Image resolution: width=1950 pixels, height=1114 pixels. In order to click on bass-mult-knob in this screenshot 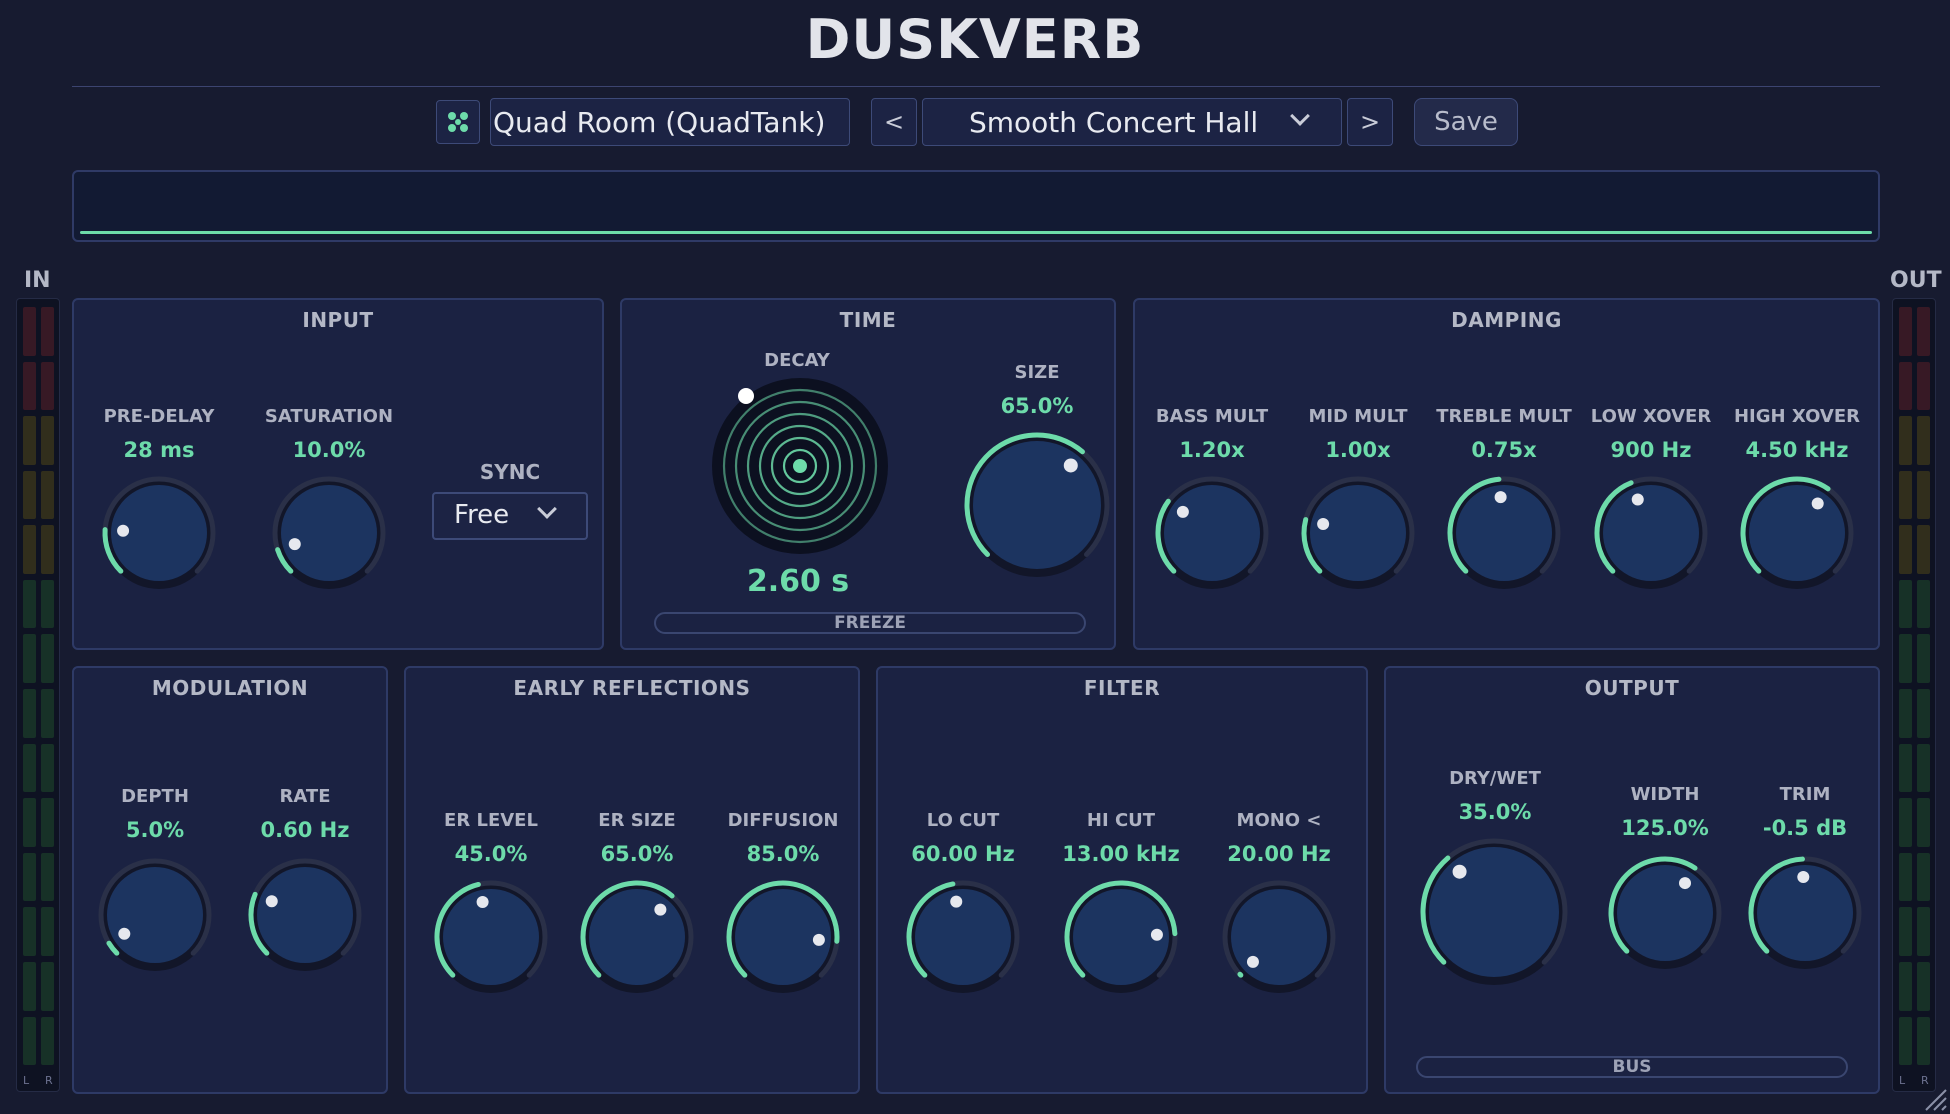, I will do `click(1212, 533)`.